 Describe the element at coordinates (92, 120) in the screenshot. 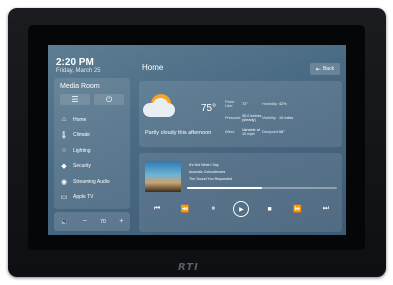

I see `sidebar-item-home: ⌂ Home` at that location.